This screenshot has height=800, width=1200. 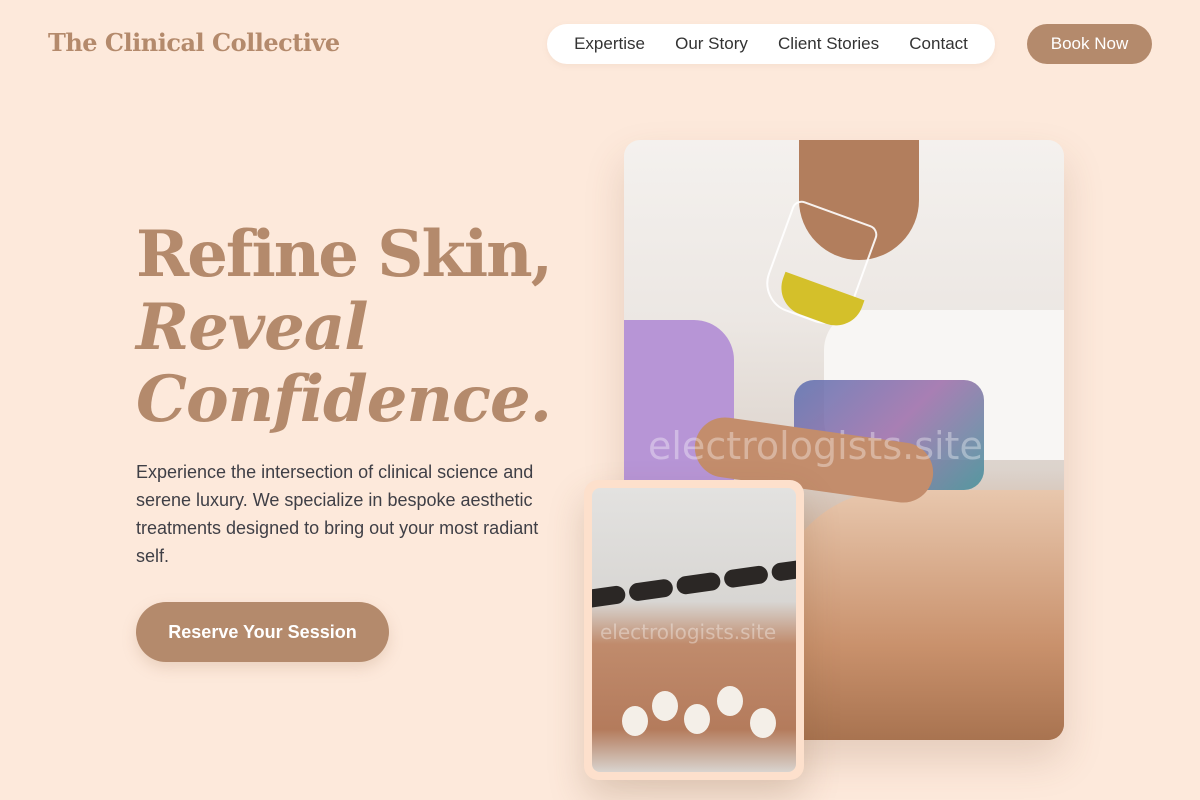 What do you see at coordinates (828, 44) in the screenshot?
I see `nav-item-client-stories: Client Stories` at bounding box center [828, 44].